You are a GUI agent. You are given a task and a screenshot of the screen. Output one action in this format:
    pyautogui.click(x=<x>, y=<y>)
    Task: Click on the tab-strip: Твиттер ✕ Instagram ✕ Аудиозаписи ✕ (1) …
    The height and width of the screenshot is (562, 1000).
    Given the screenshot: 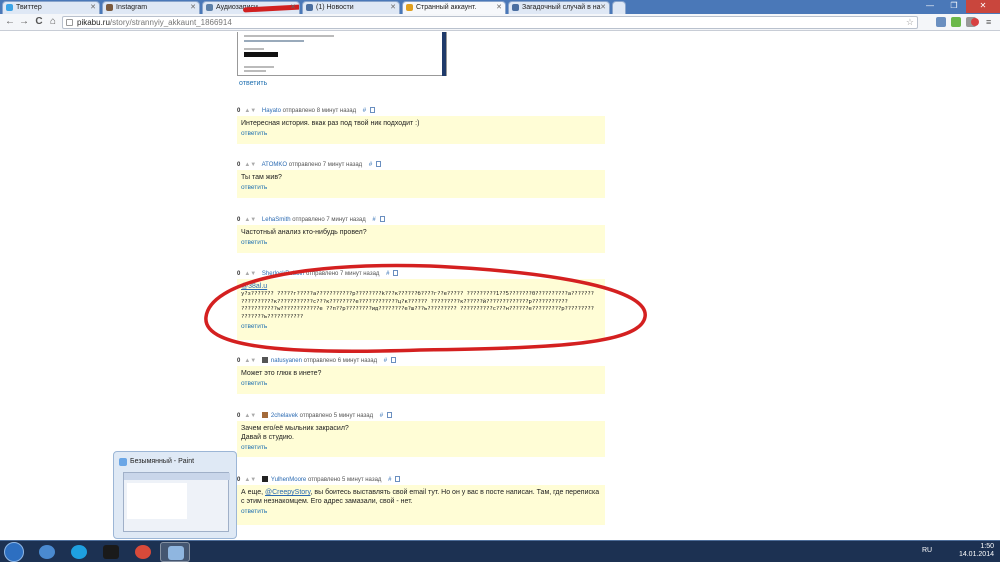 What is the action you would take?
    pyautogui.click(x=500, y=7)
    